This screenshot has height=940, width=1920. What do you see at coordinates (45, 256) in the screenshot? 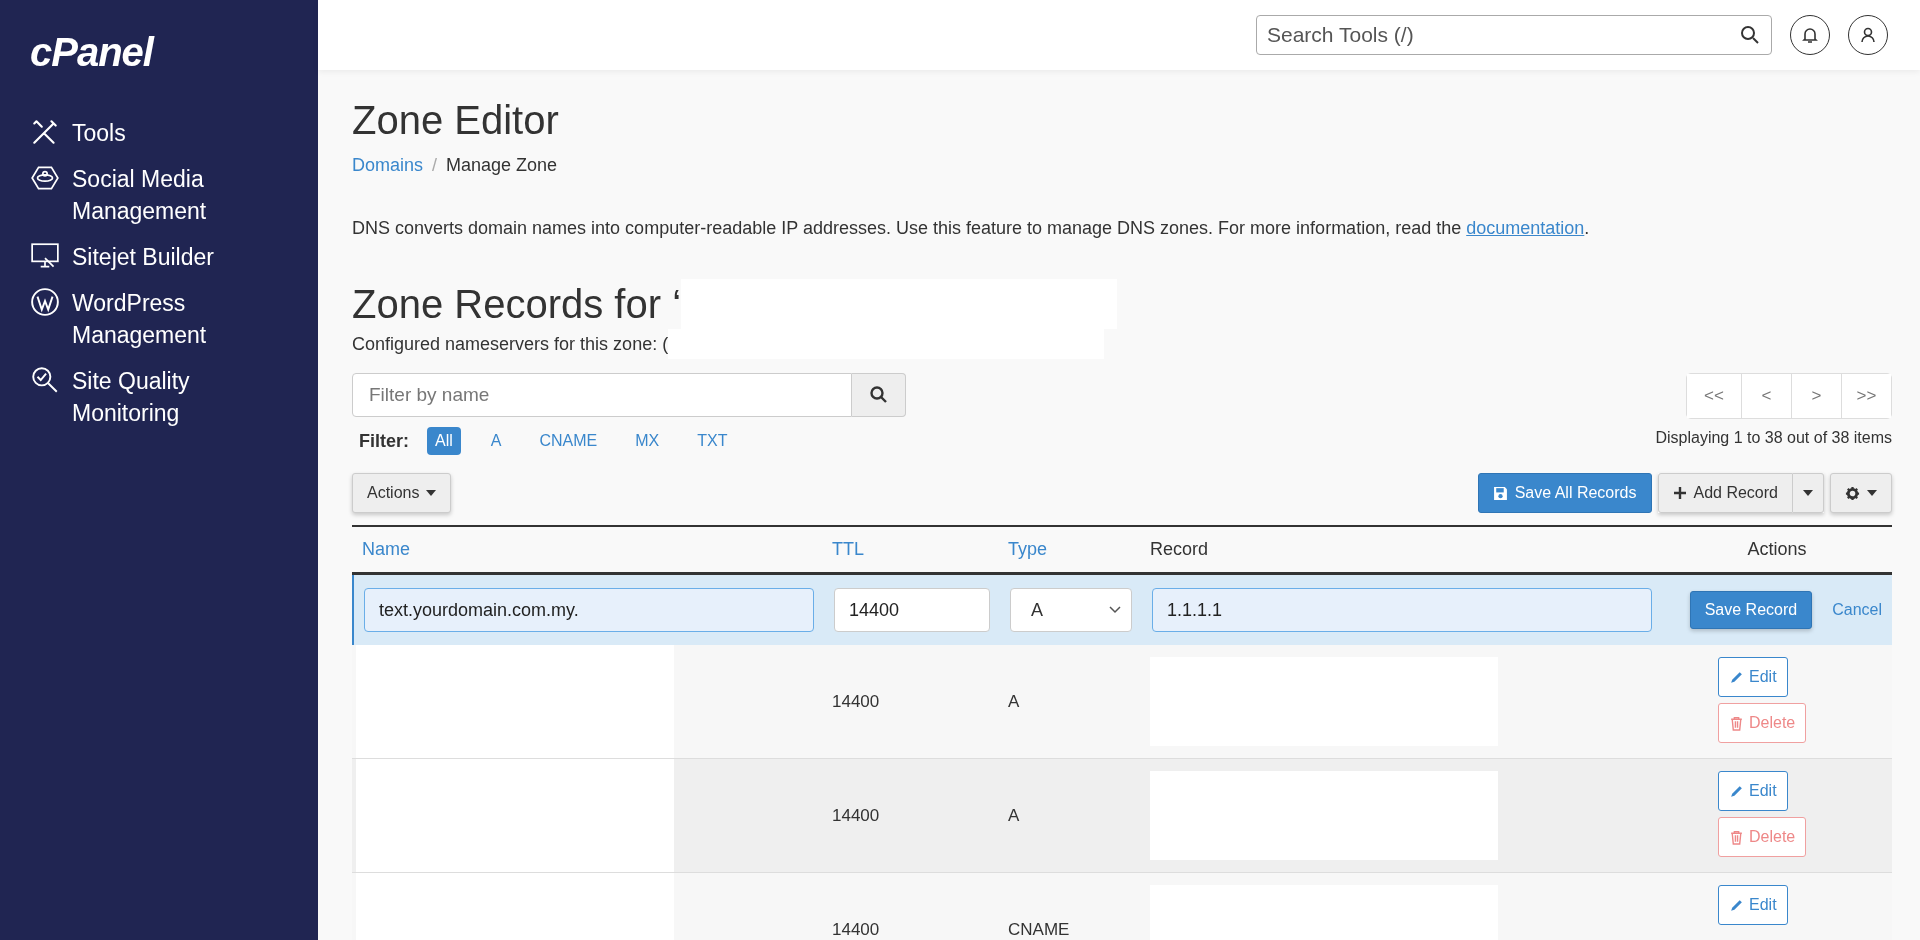
I see `monitor-pencil-icon` at bounding box center [45, 256].